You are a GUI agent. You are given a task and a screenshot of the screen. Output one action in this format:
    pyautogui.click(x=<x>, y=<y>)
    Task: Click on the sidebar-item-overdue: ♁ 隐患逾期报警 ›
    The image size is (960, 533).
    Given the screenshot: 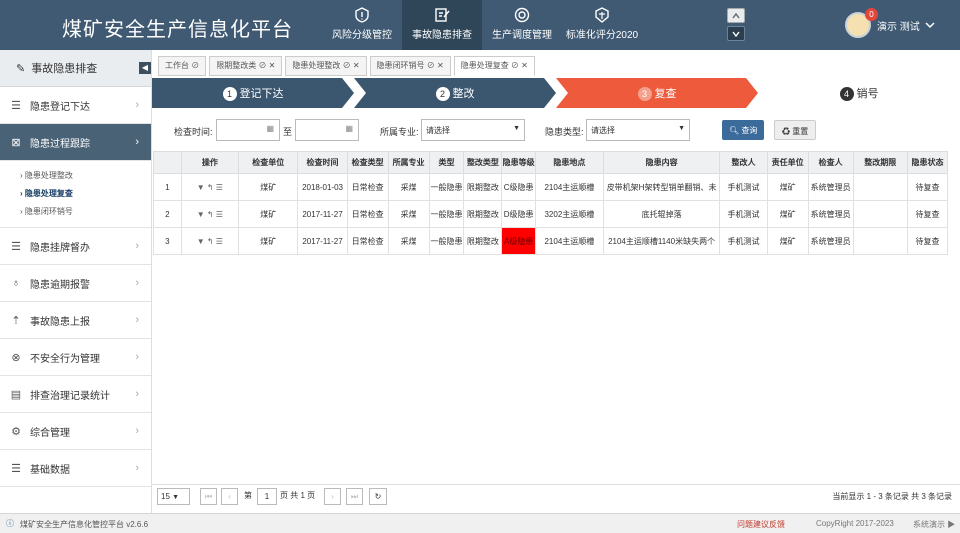 What is the action you would take?
    pyautogui.click(x=75, y=283)
    